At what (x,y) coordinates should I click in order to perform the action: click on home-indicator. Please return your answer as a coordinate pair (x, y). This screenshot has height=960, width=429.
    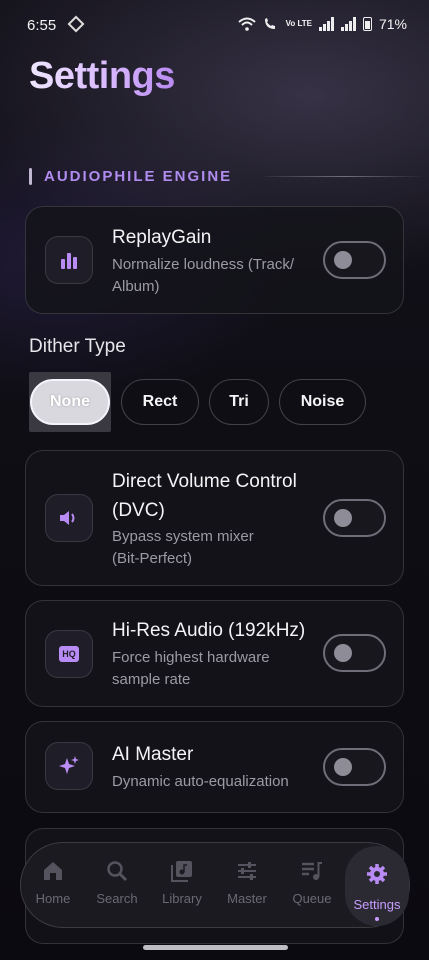
    Looking at the image, I should click on (215, 947).